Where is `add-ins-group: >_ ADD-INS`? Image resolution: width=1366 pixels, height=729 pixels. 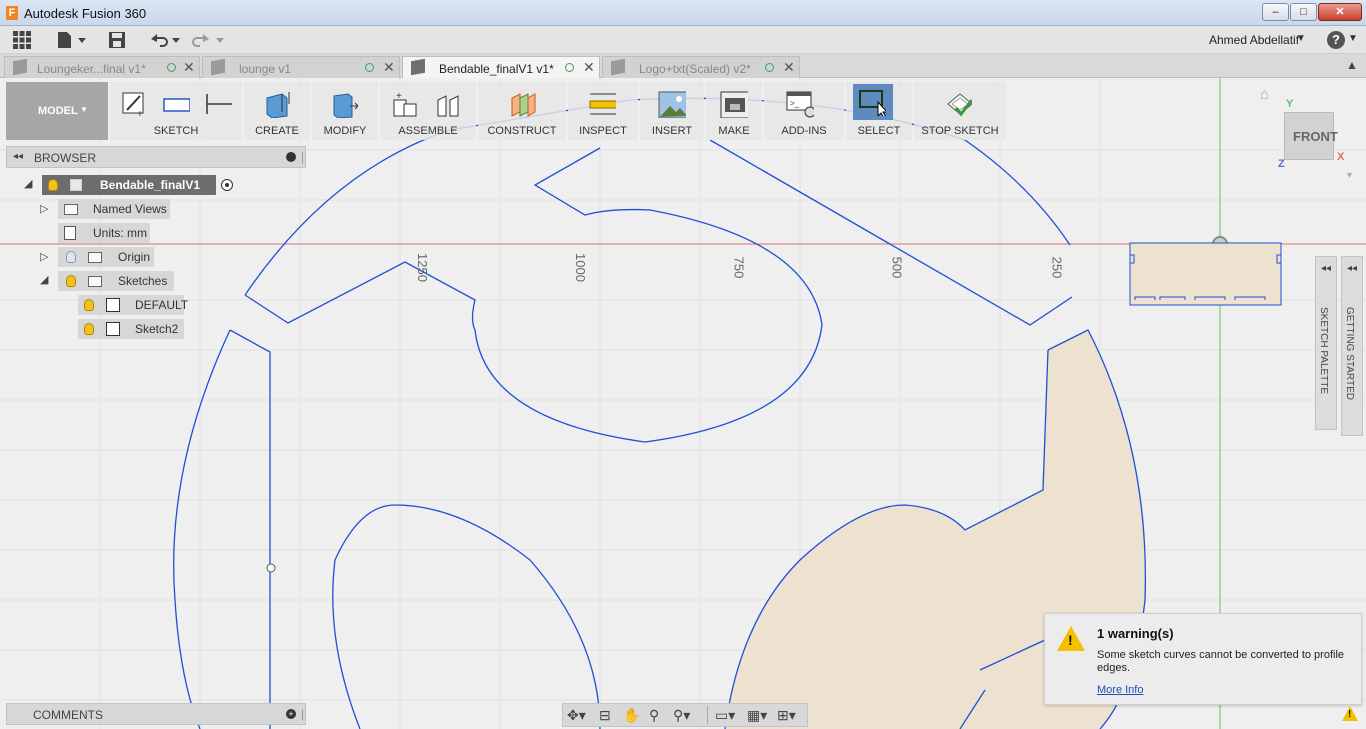
add-ins-group: >_ ADD-INS is located at coordinates (804, 111).